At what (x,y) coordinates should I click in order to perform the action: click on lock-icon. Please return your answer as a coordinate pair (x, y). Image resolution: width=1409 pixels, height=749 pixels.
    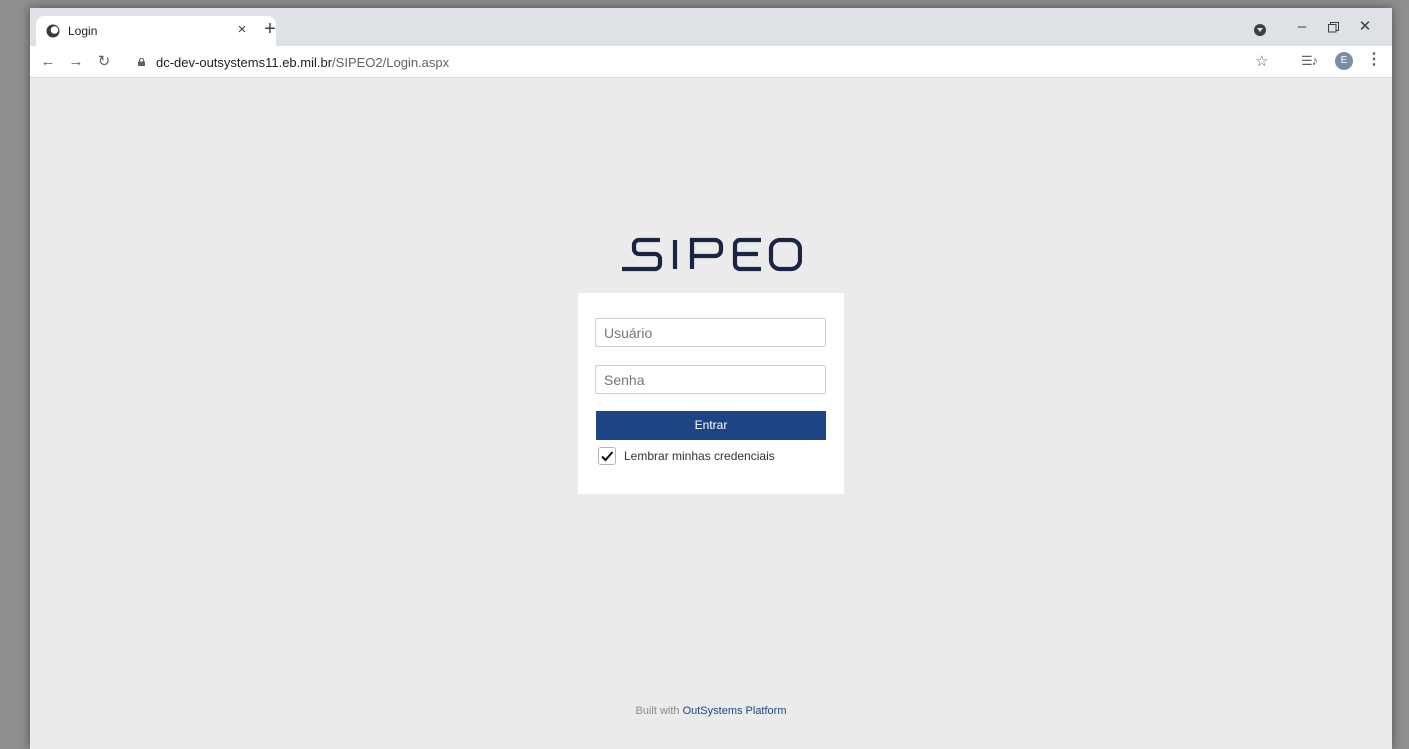
    Looking at the image, I should click on (141, 62).